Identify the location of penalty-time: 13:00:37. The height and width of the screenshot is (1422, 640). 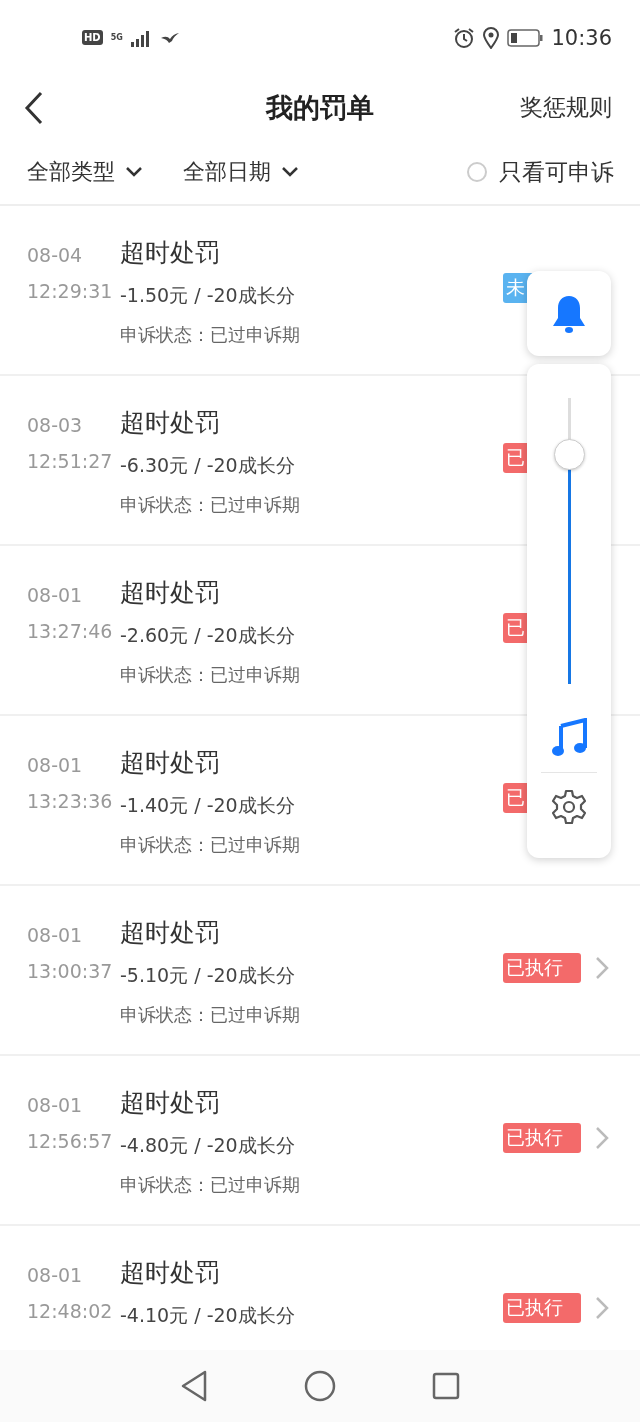
(70, 971).